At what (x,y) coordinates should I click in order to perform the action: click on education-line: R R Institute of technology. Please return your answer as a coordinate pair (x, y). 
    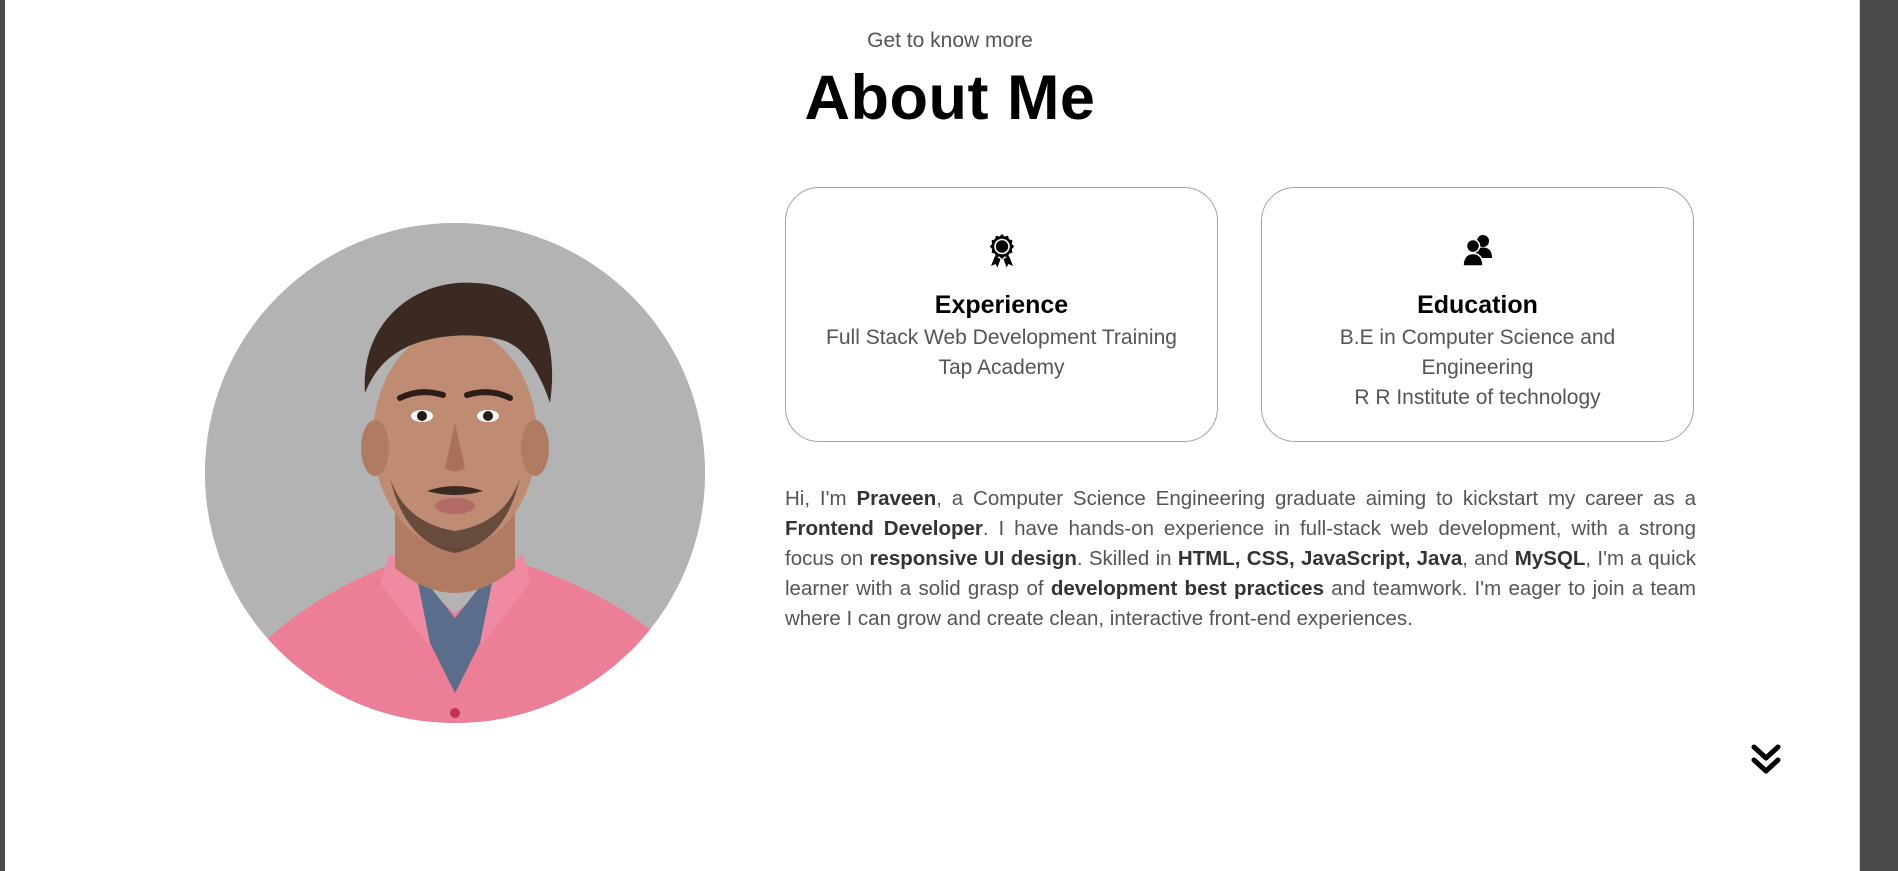
    Looking at the image, I should click on (1477, 397).